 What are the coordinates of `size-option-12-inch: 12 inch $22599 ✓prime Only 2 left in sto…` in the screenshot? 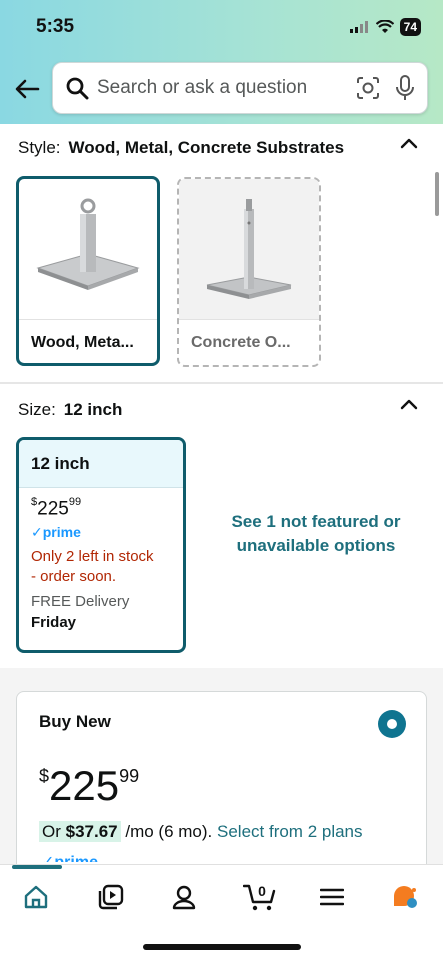 It's located at (101, 545).